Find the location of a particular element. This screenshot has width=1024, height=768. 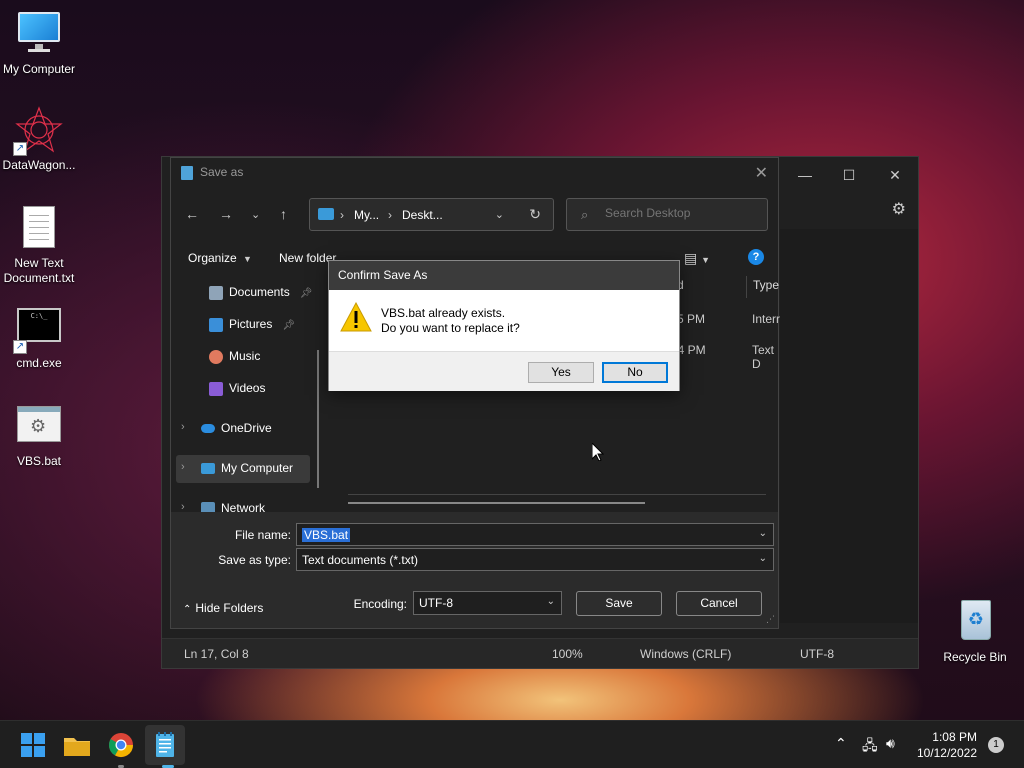

desktop-icon-new-text-document: New Text Document.txt is located at coordinates (40, 245).